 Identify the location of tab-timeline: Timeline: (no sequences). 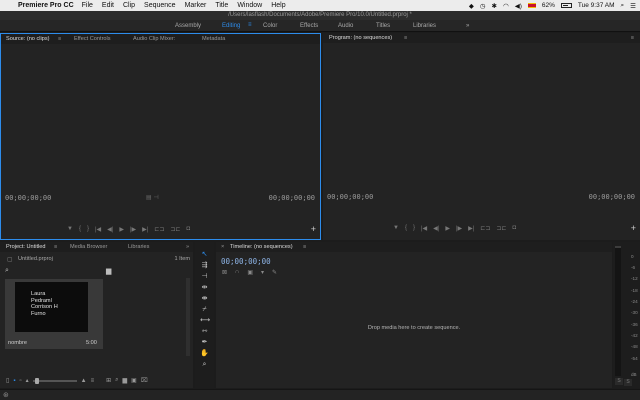
(261, 247).